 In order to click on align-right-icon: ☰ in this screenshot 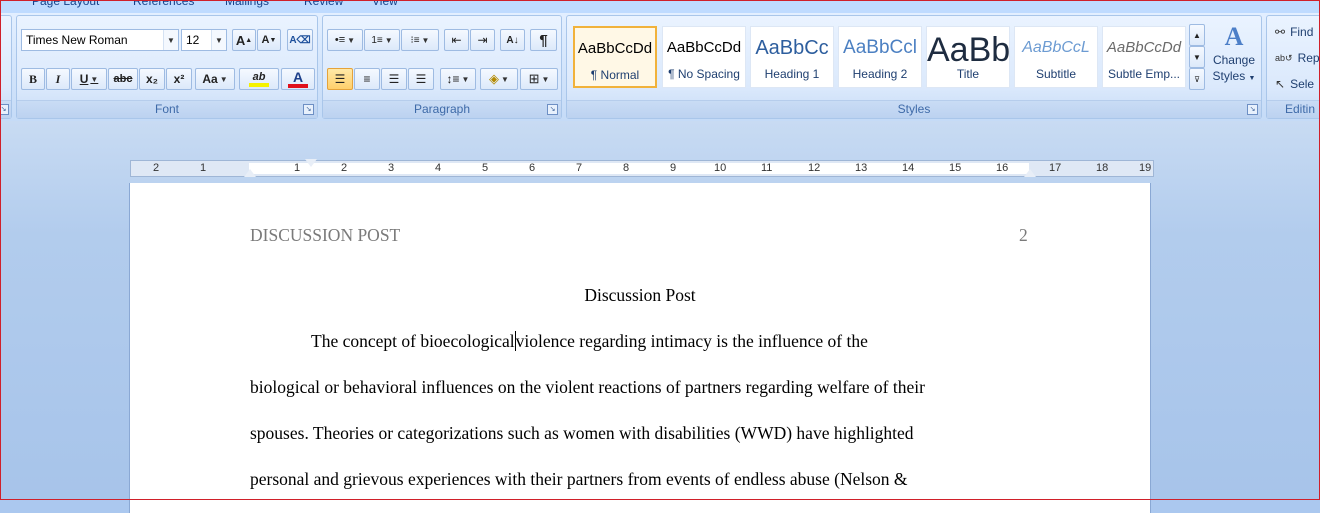, I will do `click(394, 79)`.